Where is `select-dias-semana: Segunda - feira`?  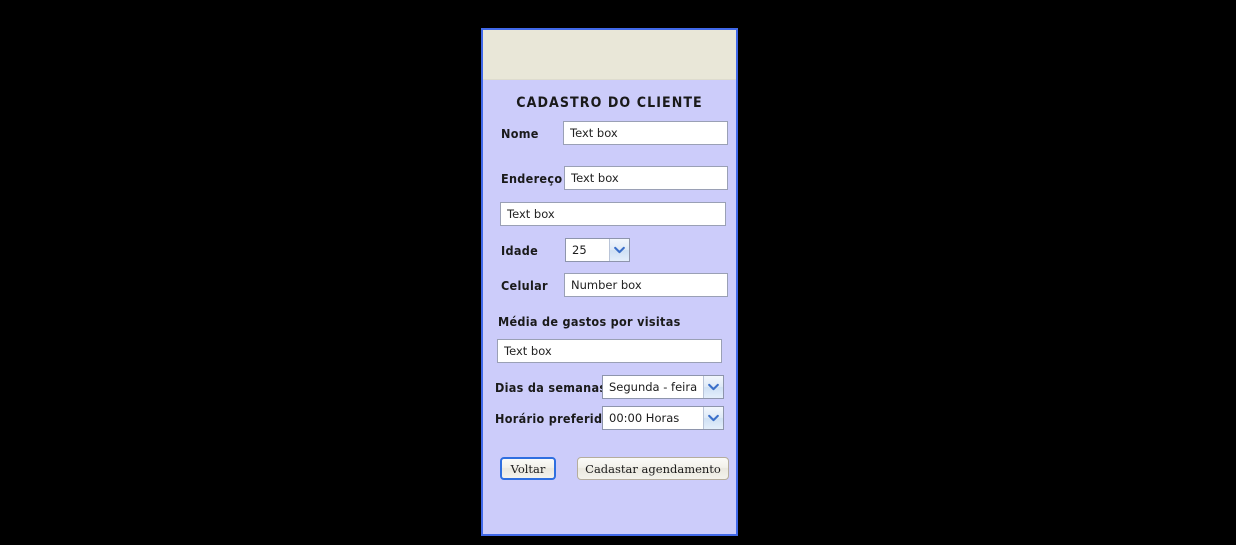
select-dias-semana: Segunda - feira is located at coordinates (663, 387).